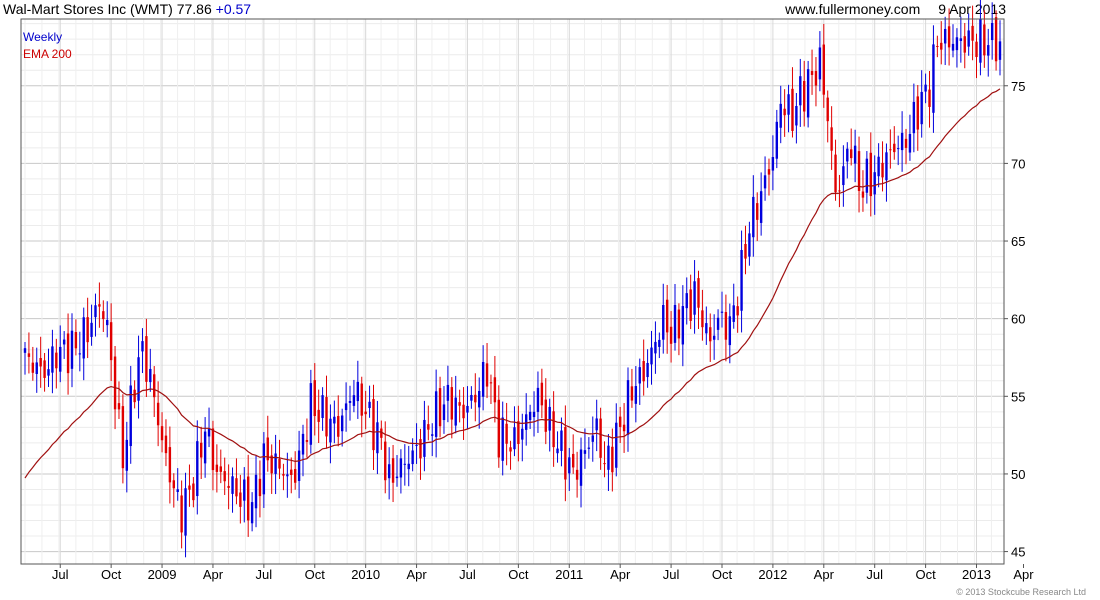 The image size is (1100, 600). Describe the element at coordinates (60, 574) in the screenshot. I see `x-tick-label: Jul` at that location.